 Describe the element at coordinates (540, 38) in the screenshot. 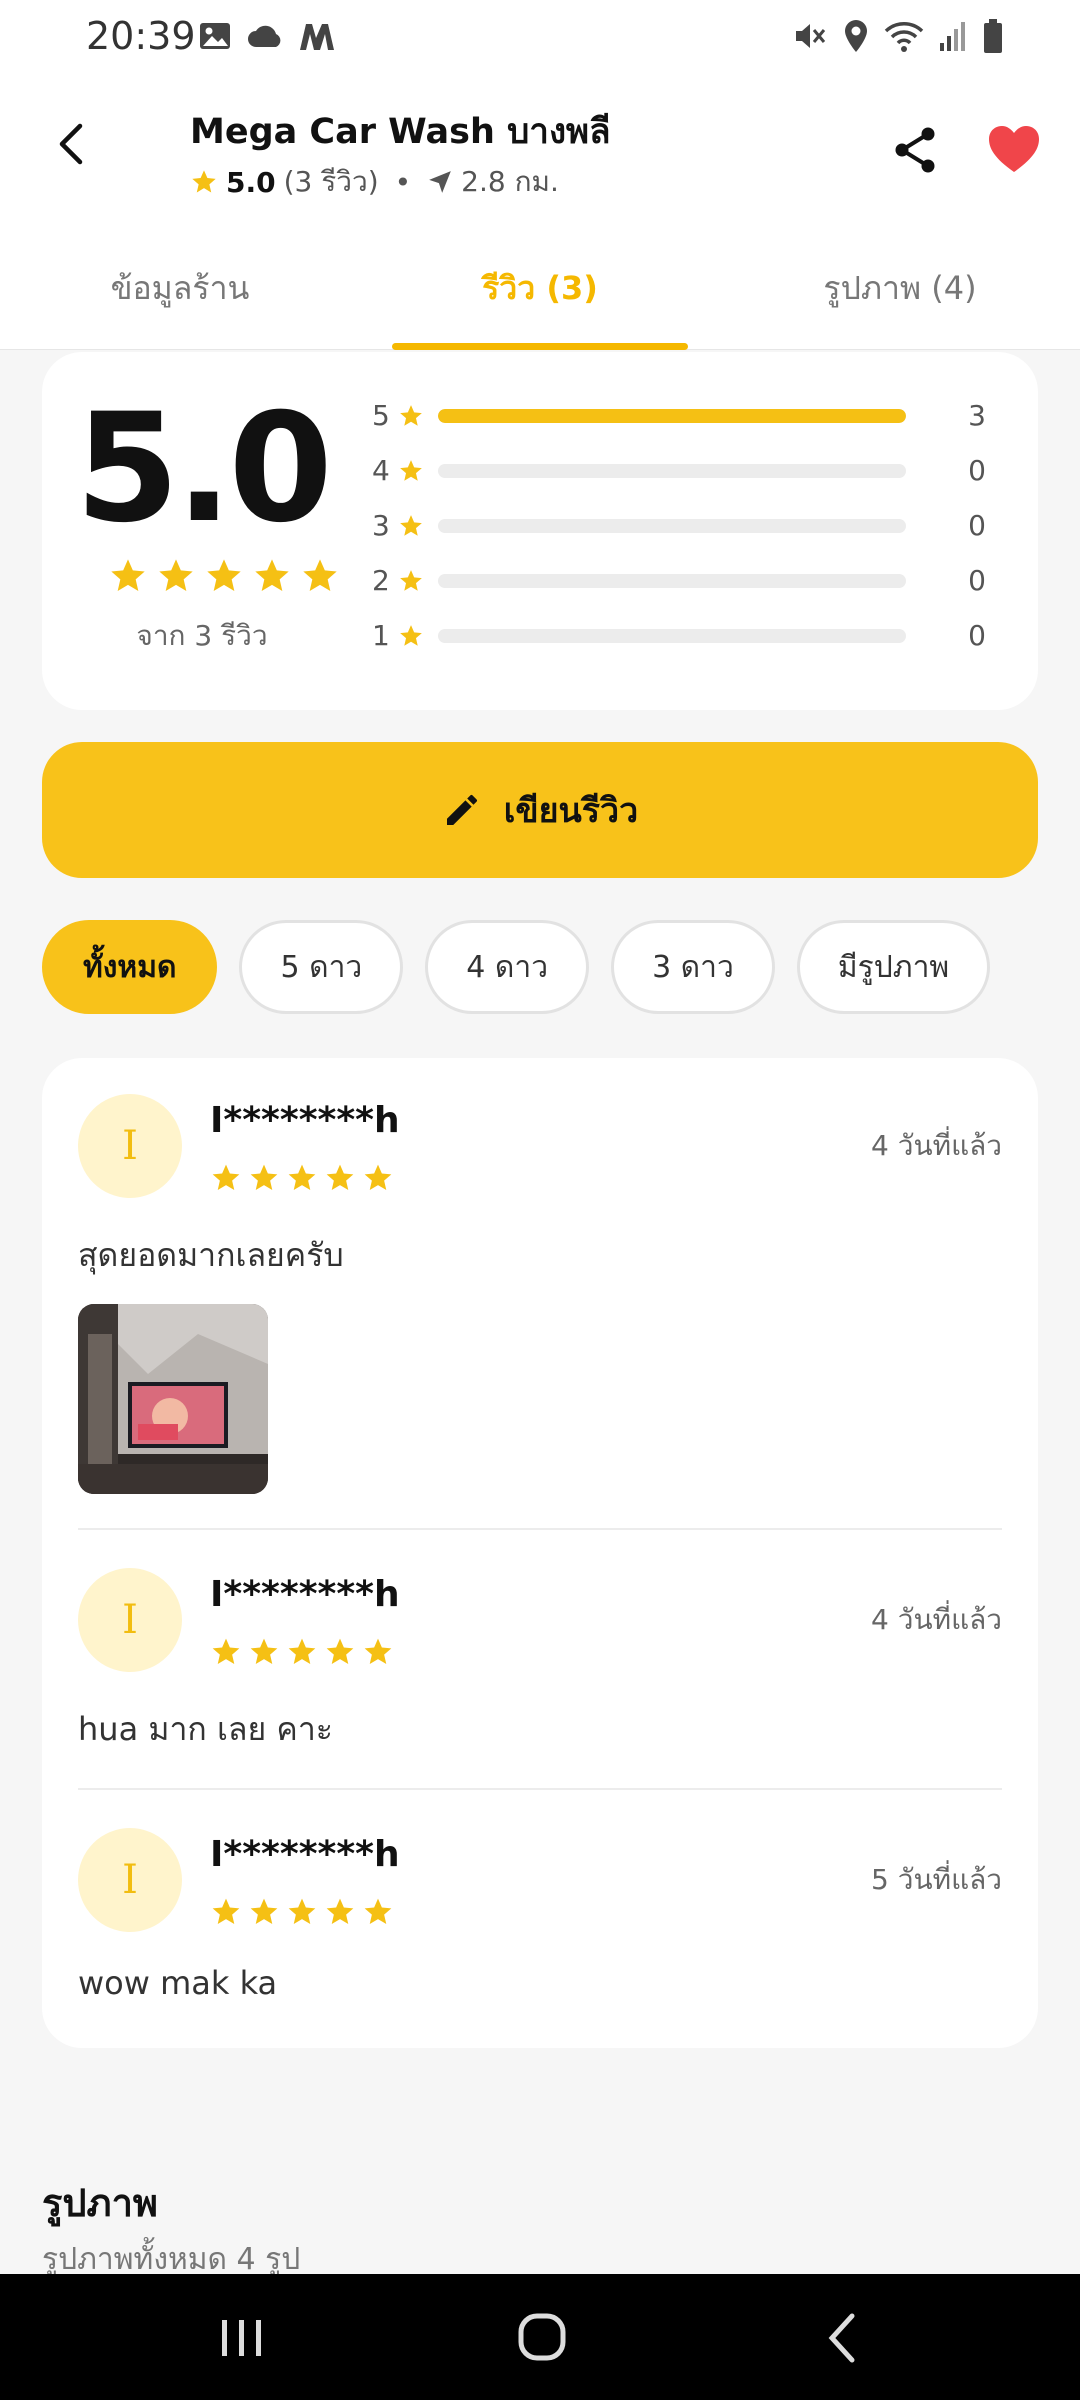

I see `status-bar: 20:39` at that location.